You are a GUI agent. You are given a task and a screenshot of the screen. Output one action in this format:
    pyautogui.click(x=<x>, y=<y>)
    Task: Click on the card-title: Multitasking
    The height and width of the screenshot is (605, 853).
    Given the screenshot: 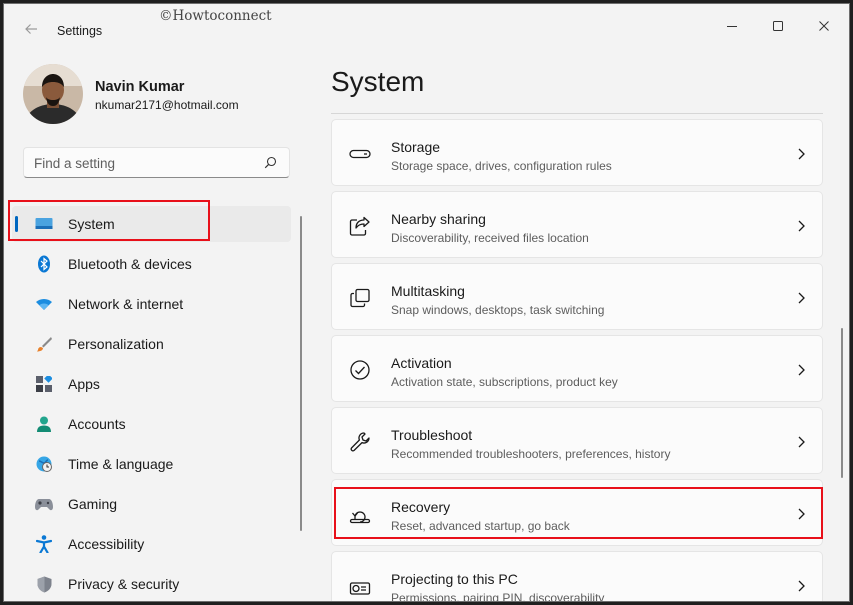 What is the action you would take?
    pyautogui.click(x=428, y=291)
    